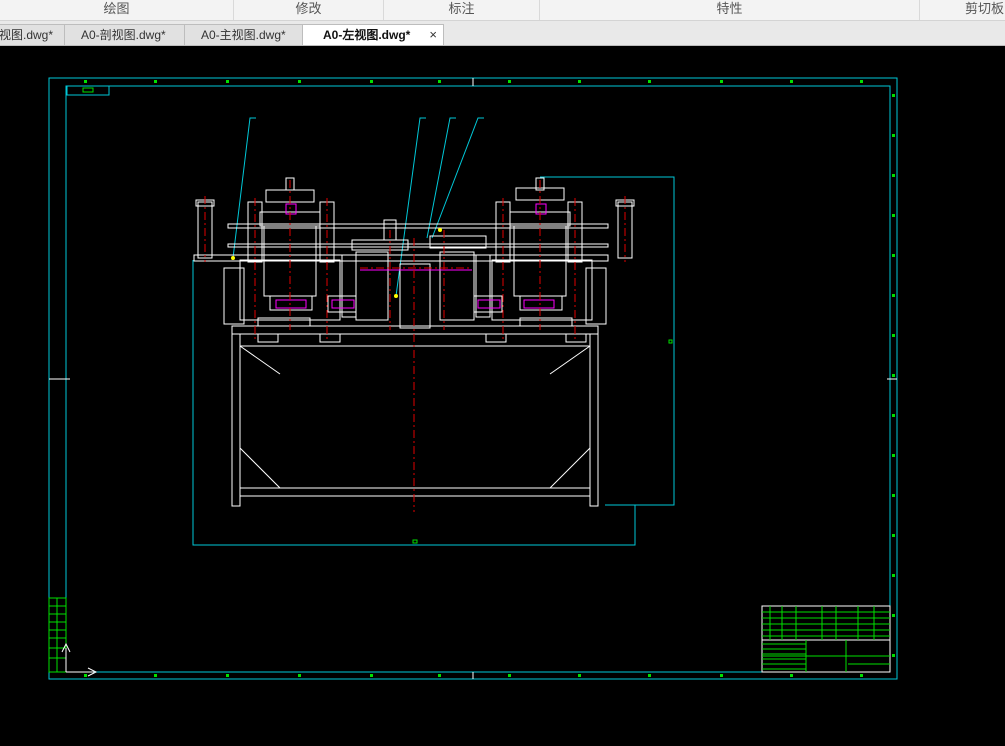 This screenshot has height=746, width=1005. I want to click on machine-base, so click(415, 416).